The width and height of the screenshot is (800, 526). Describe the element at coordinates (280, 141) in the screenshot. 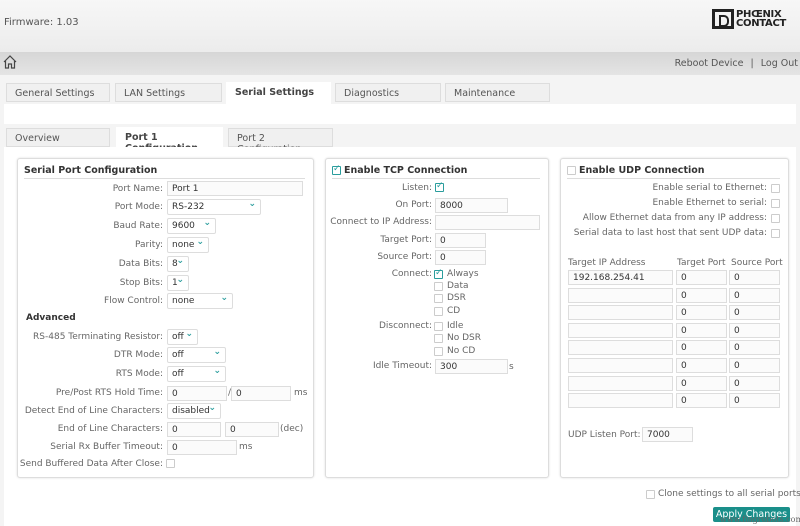

I see `subtab-port2: Port 2 Configuration` at that location.